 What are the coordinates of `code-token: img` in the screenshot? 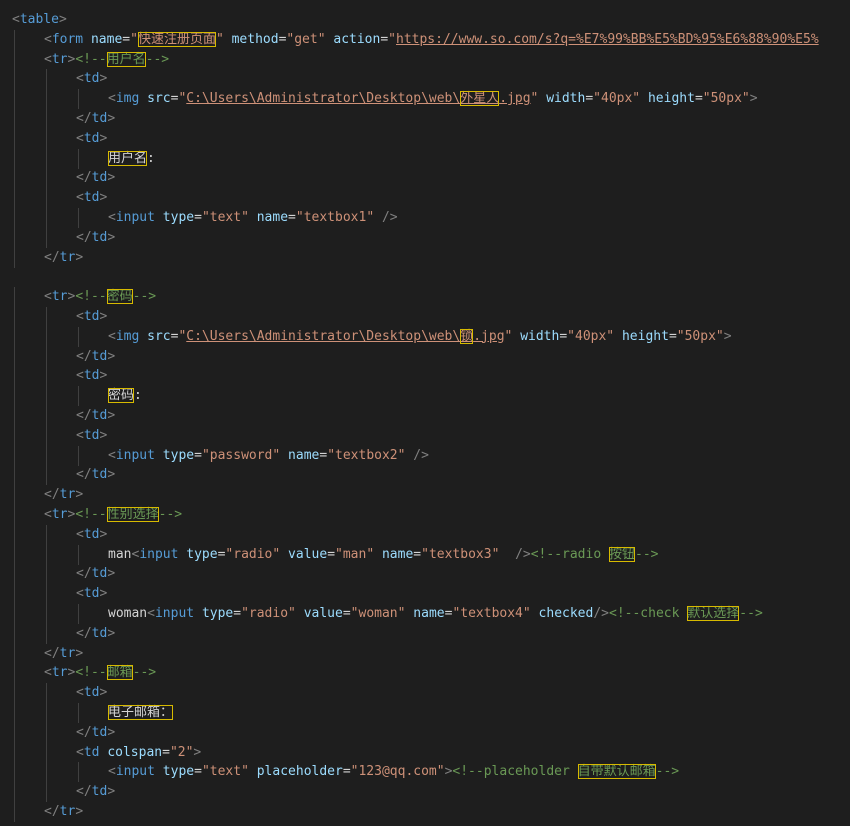 It's located at (127, 99).